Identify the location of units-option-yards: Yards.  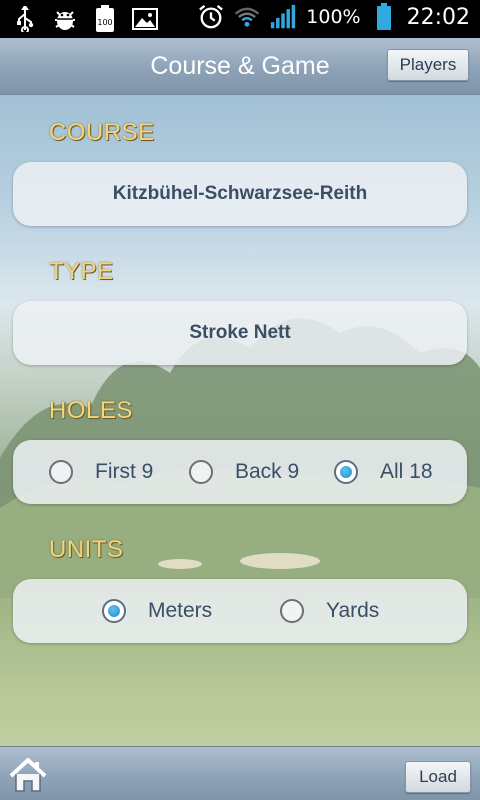
(329, 611).